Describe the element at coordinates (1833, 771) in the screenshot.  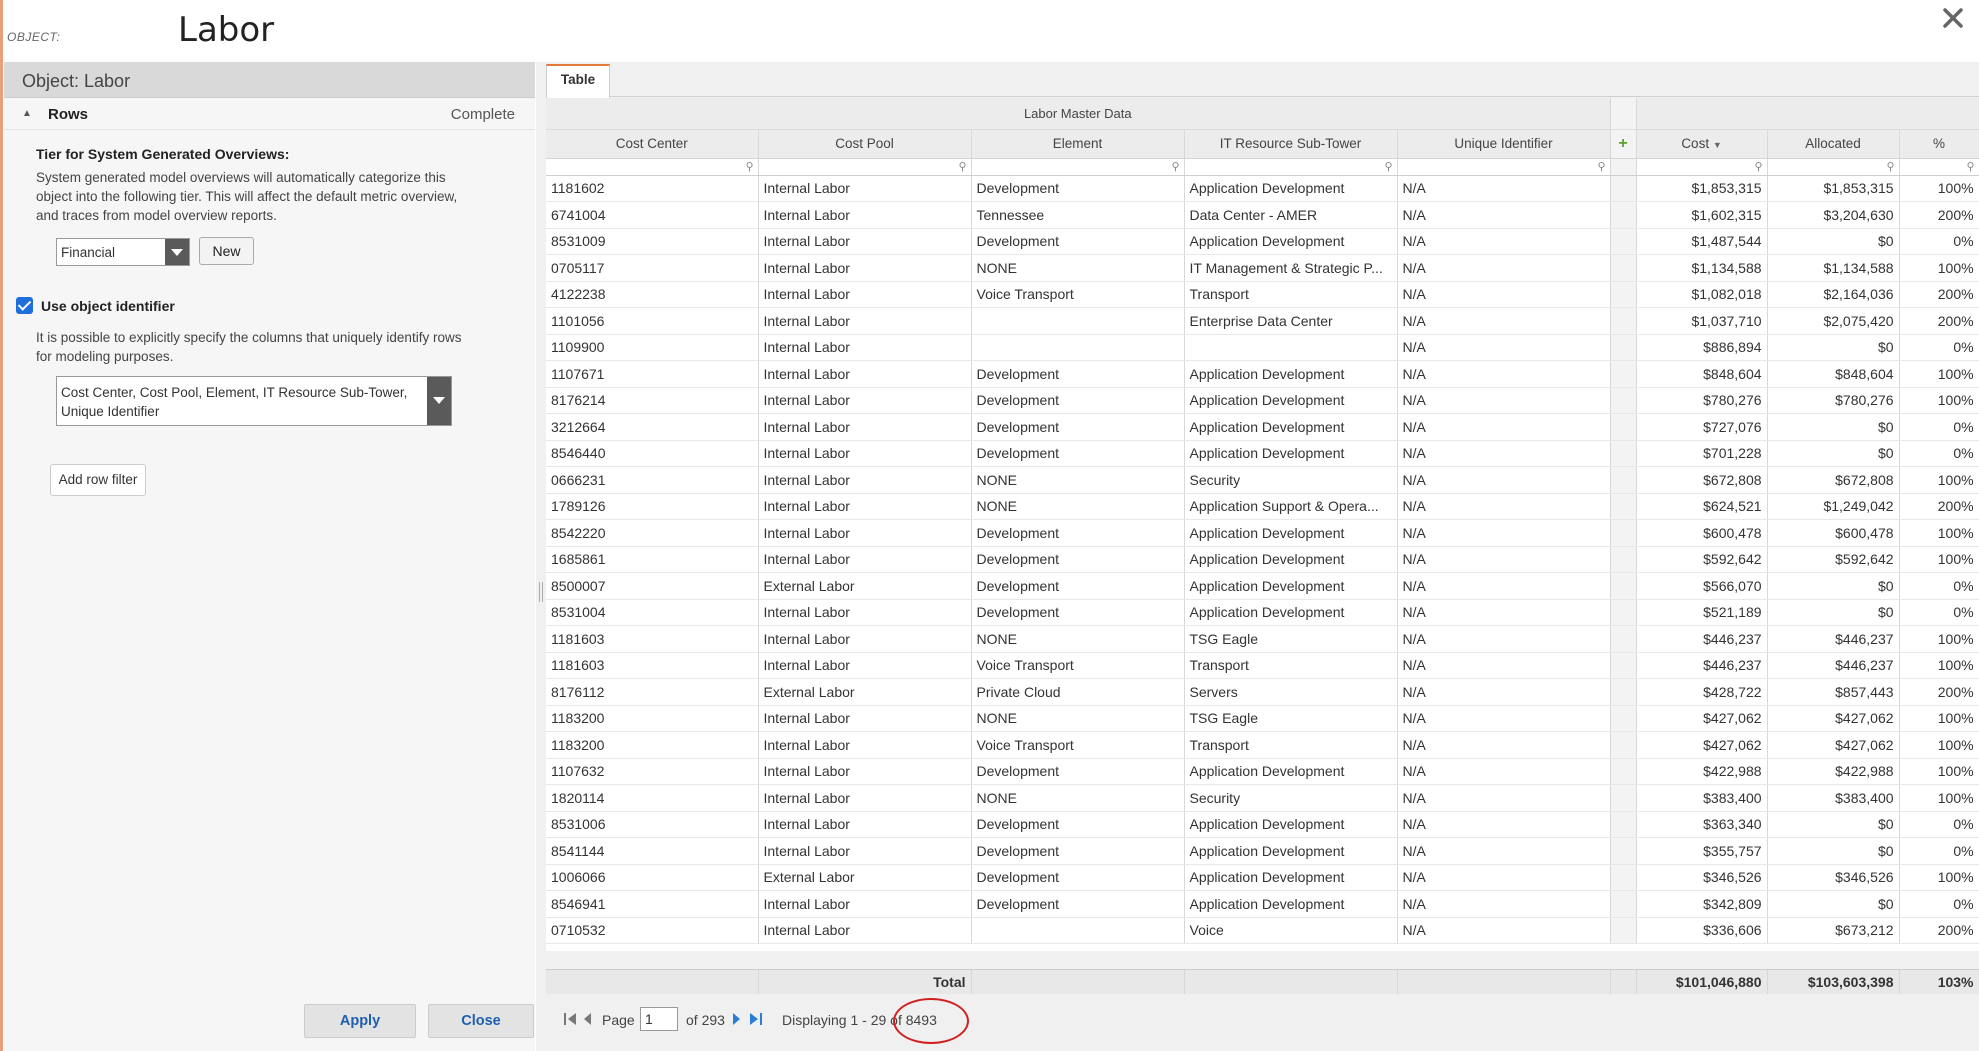
I see `cell-allocated: $422,988` at that location.